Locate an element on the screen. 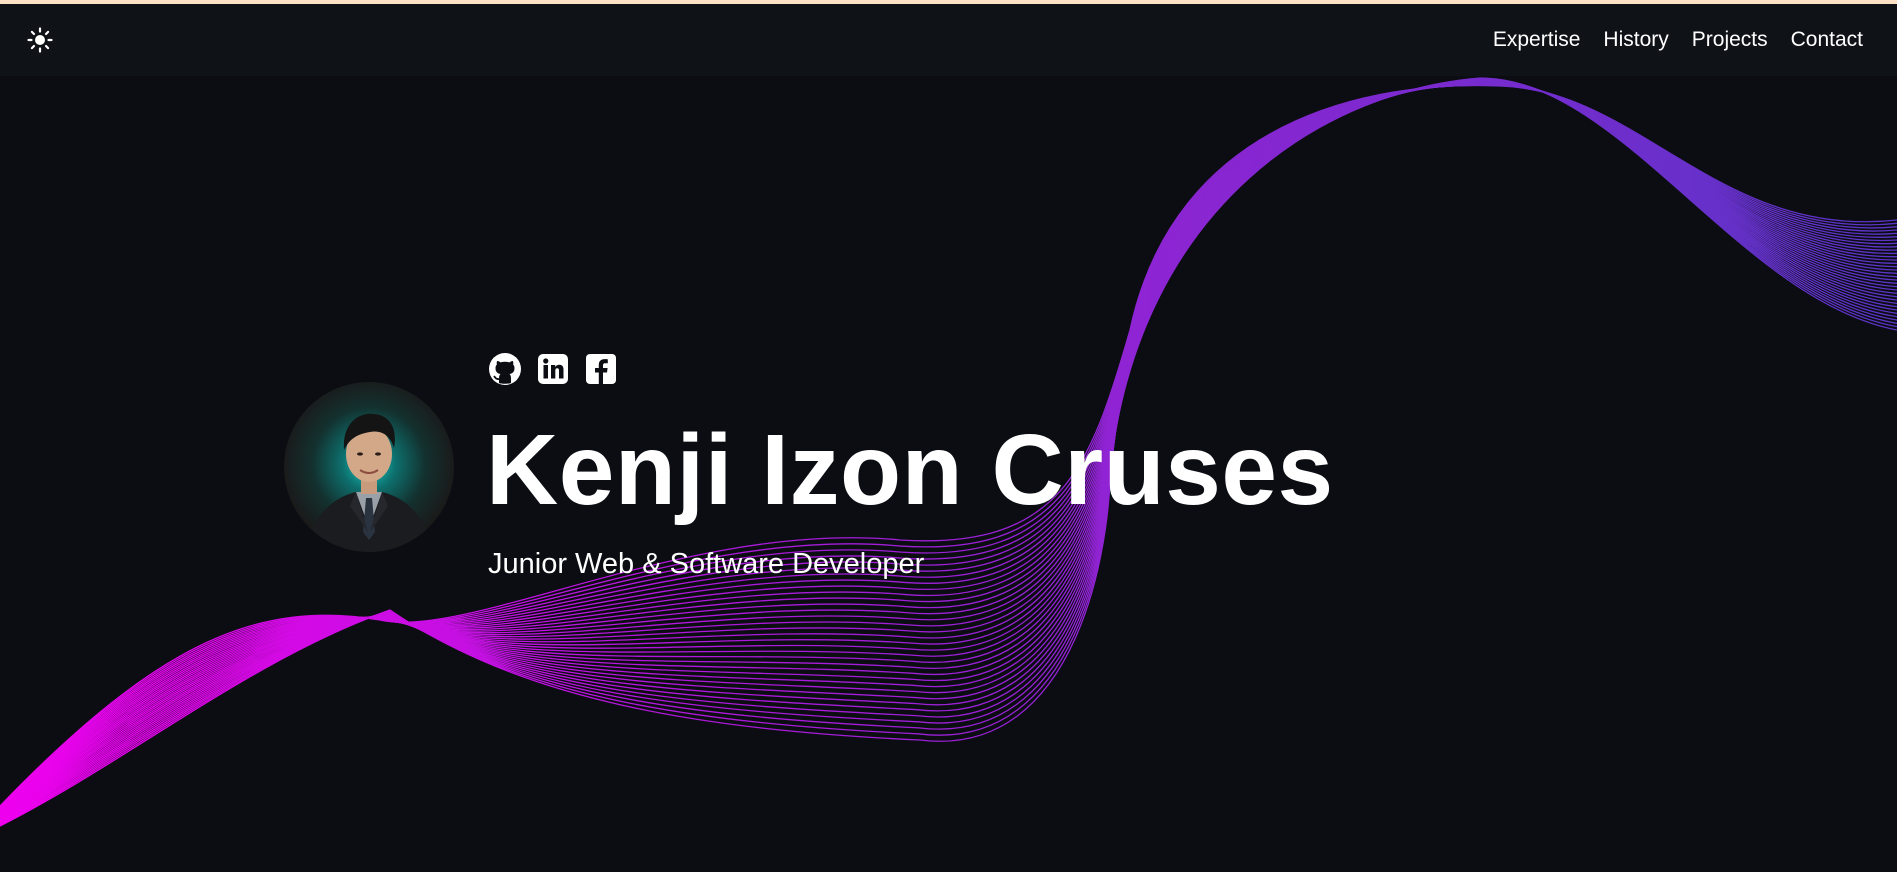 This screenshot has width=1897, height=872. linkedin-link is located at coordinates (553, 369).